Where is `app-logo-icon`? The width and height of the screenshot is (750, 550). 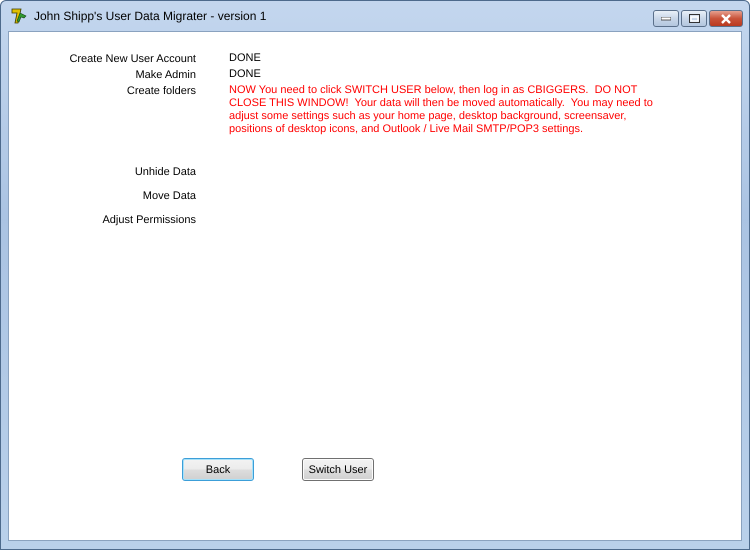
app-logo-icon is located at coordinates (19, 16).